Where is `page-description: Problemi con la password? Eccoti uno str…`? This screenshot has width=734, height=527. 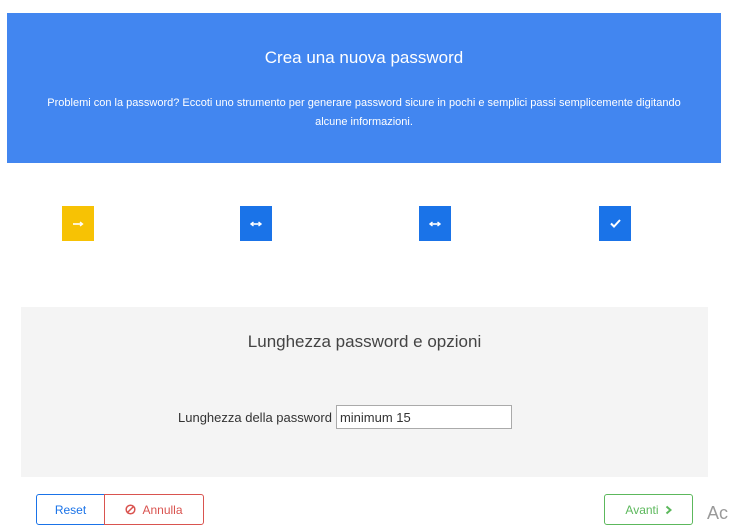
page-description: Problemi con la password? Eccoti uno str… is located at coordinates (364, 112).